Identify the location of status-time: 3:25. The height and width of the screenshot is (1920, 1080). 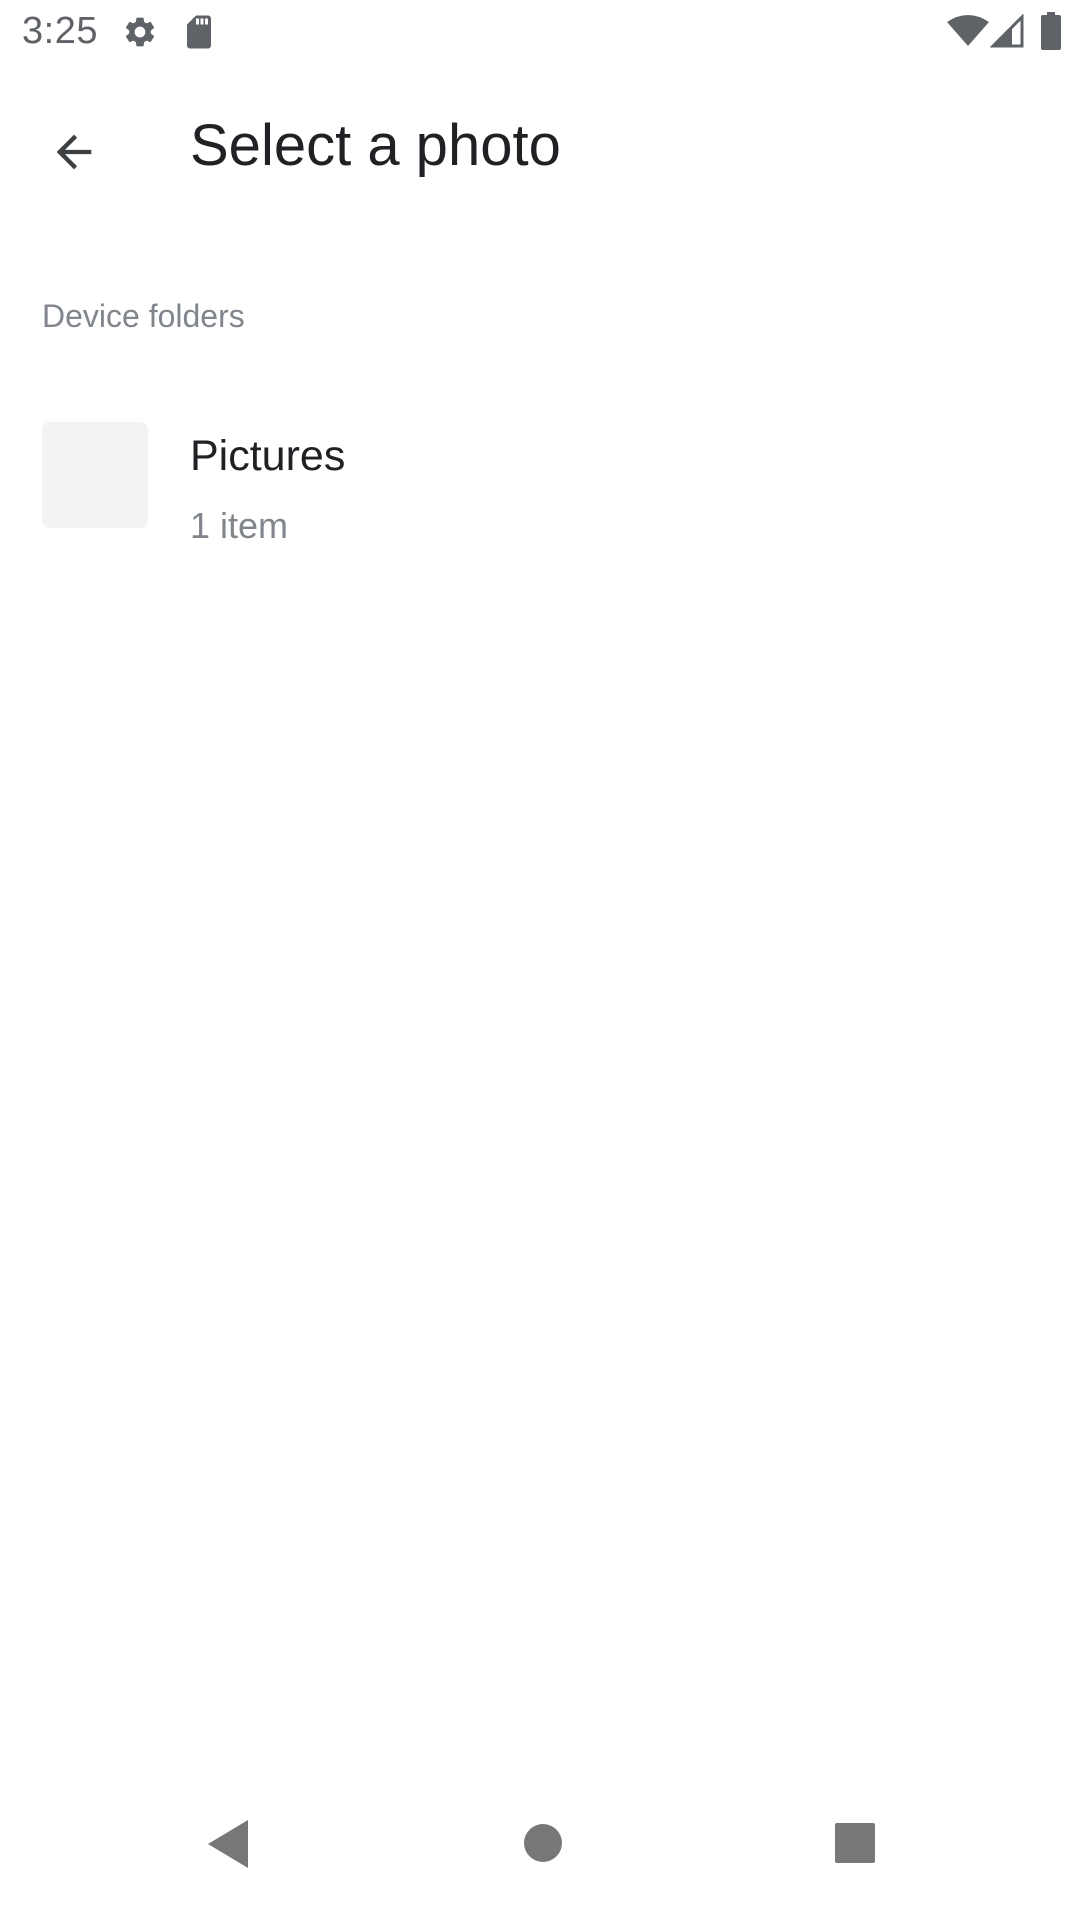
(60, 31).